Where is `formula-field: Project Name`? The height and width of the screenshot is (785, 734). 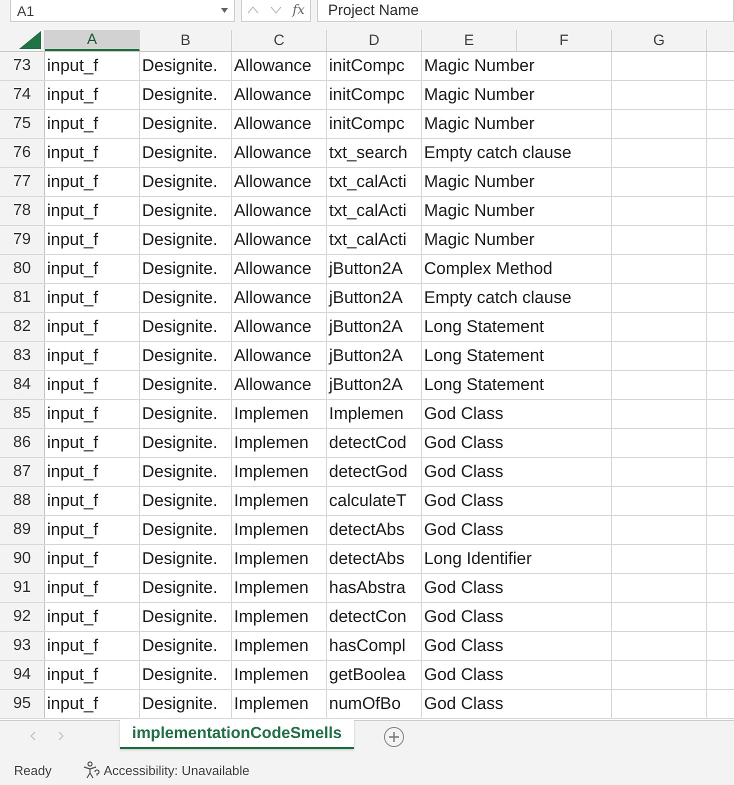 formula-field: Project Name is located at coordinates (525, 11).